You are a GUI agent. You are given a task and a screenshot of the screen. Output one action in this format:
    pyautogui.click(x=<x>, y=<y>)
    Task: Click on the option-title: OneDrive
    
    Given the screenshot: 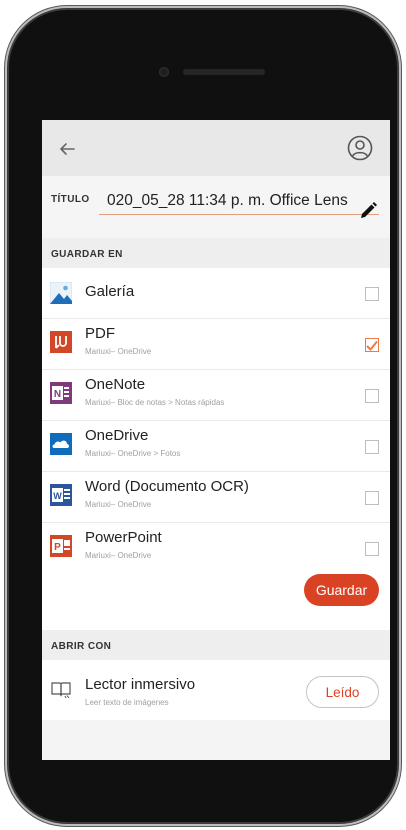 What is the action you would take?
    pyautogui.click(x=117, y=435)
    